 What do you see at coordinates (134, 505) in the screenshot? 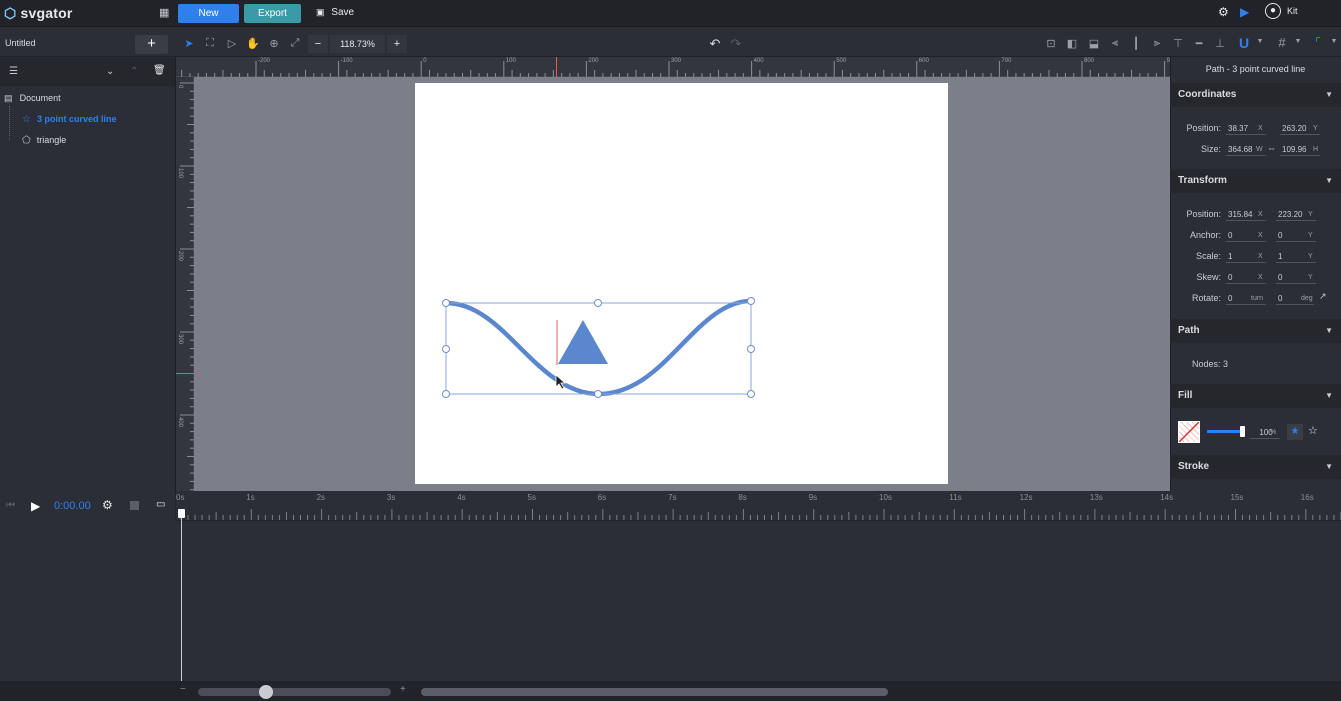
I see `stop-square-icon` at bounding box center [134, 505].